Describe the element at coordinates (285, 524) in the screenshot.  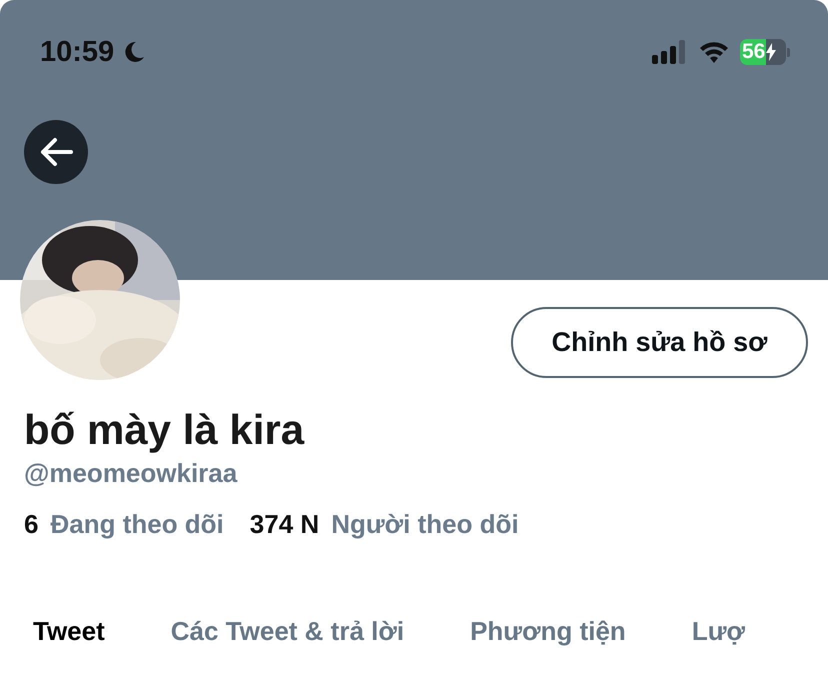
I see `stat-count: 374 N` at that location.